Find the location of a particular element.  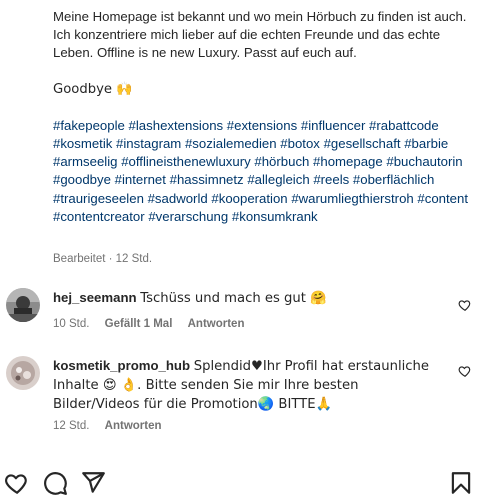

hashtag-link: #extensions is located at coordinates (262, 125).